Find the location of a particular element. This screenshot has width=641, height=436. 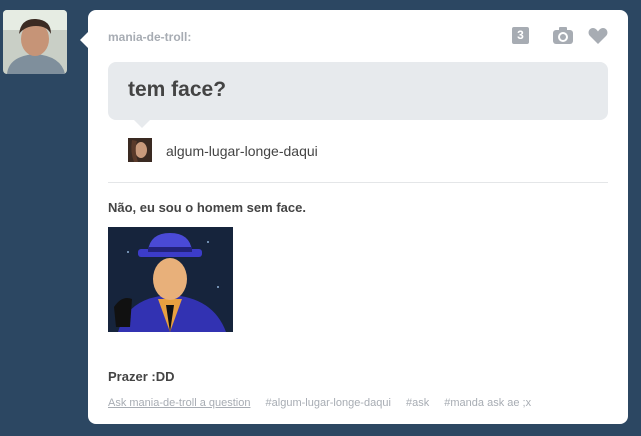

camera-icon is located at coordinates (563, 38).